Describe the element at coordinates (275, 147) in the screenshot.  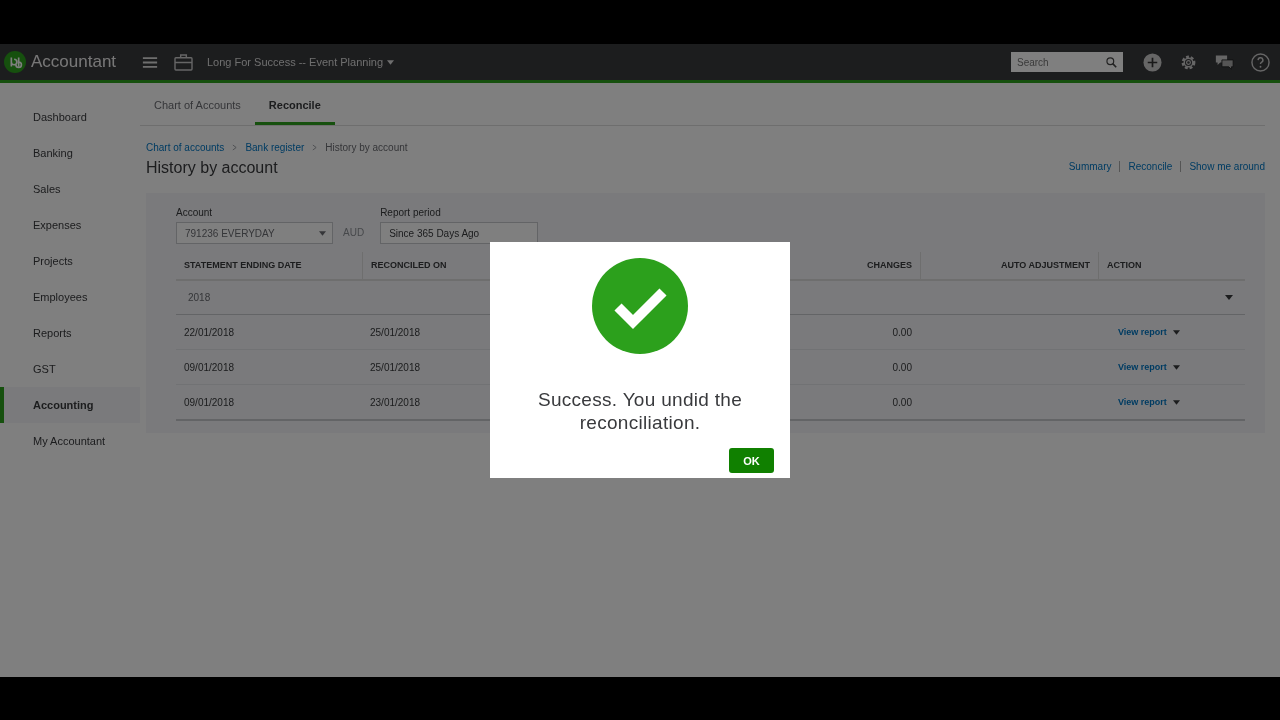
I see `breadcrumb-link: Bank register` at that location.